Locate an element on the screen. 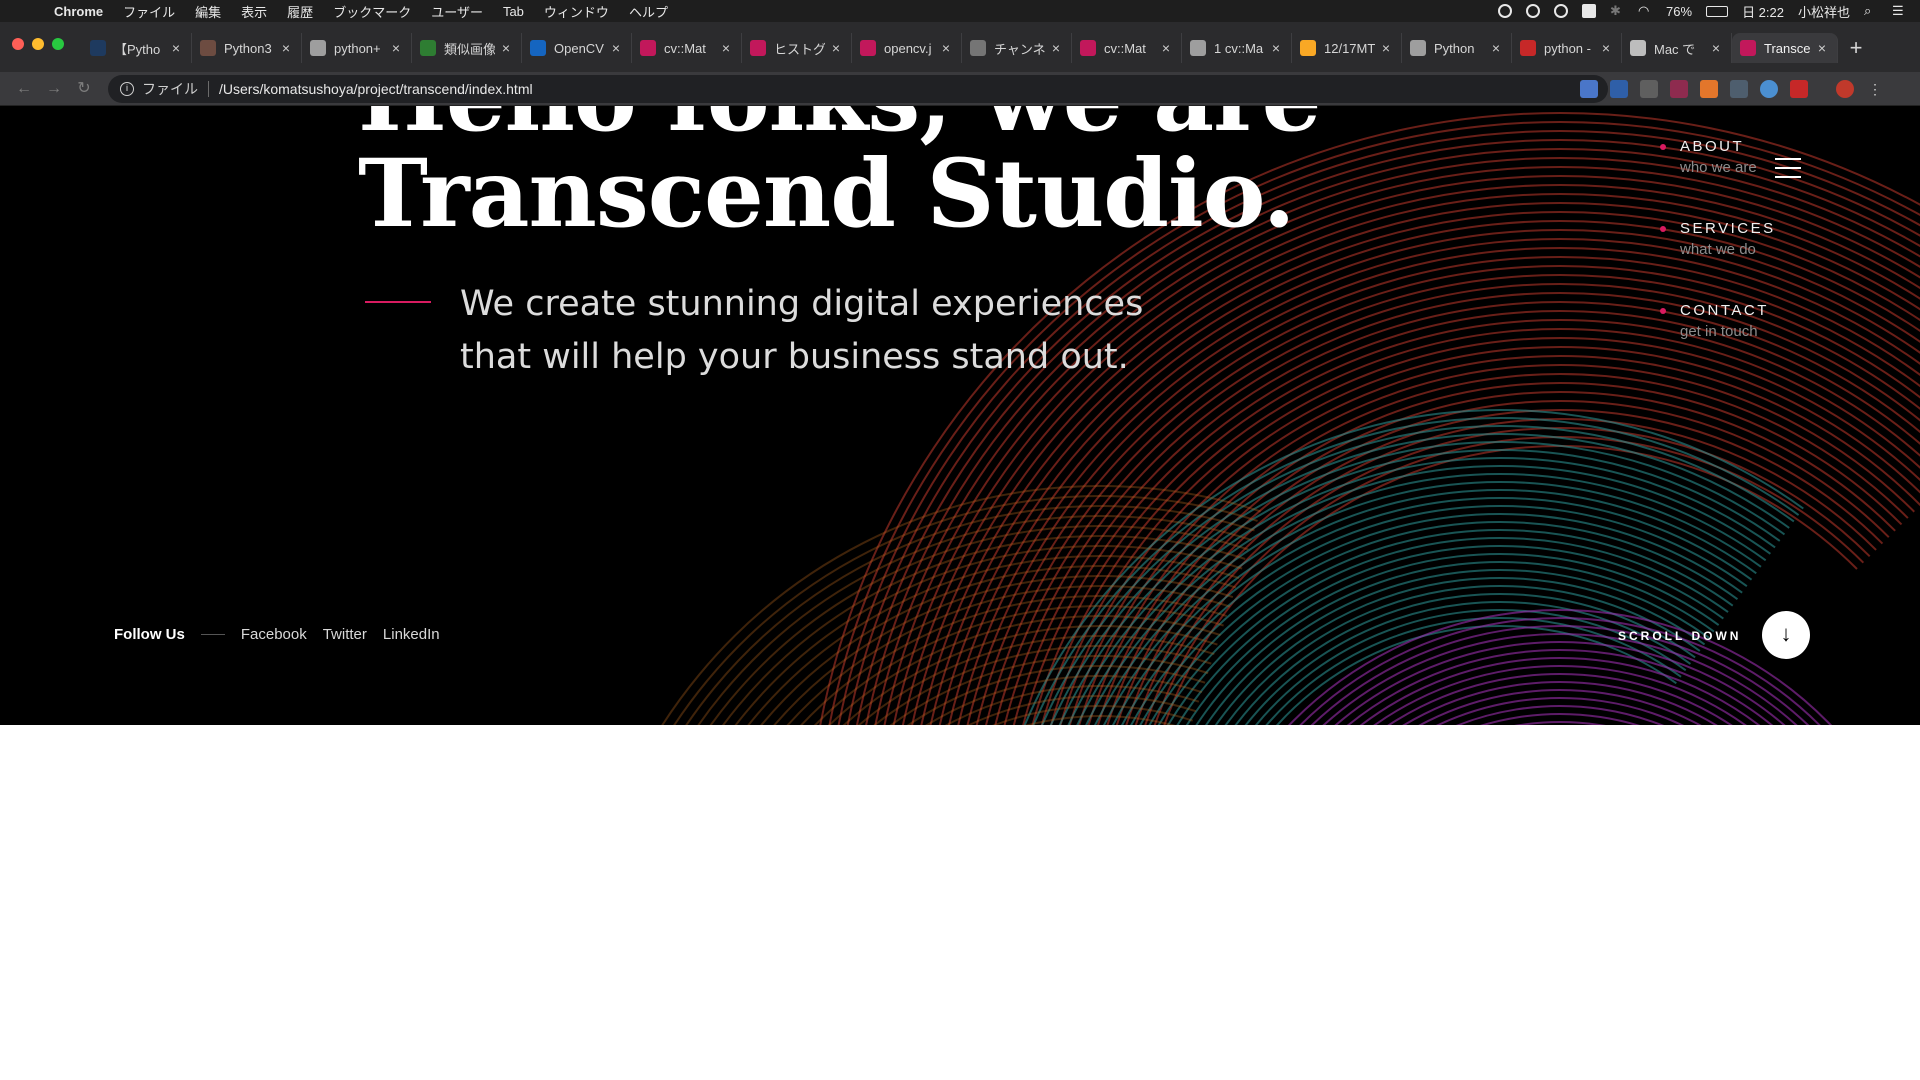 The height and width of the screenshot is (1080, 1920). youtube-extension-icon is located at coordinates (1799, 89).